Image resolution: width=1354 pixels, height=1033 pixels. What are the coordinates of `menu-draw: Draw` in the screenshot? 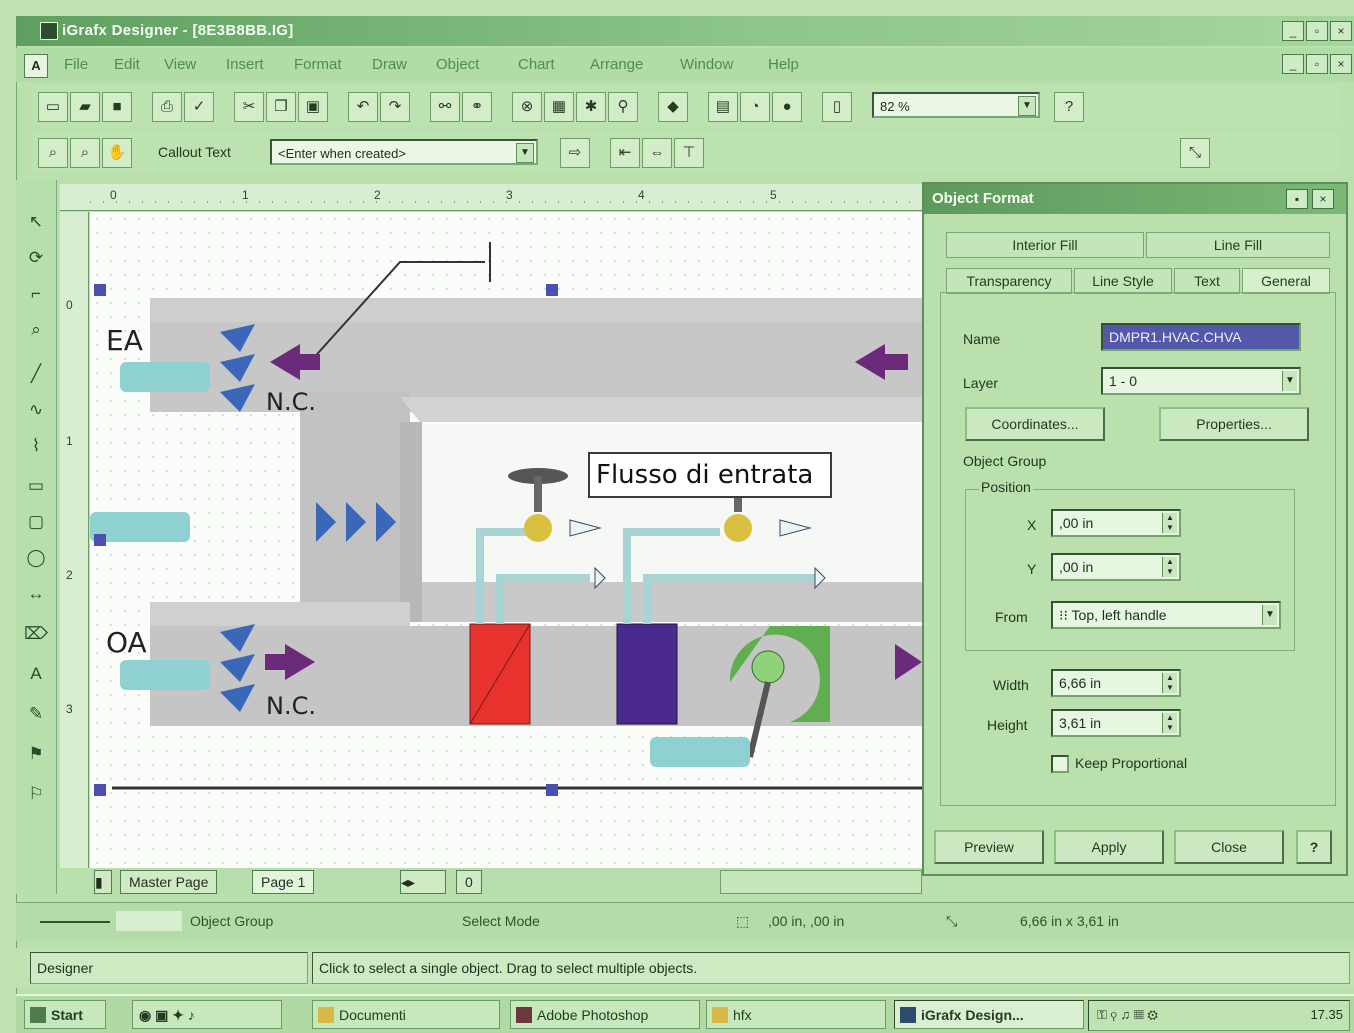 It's located at (389, 64).